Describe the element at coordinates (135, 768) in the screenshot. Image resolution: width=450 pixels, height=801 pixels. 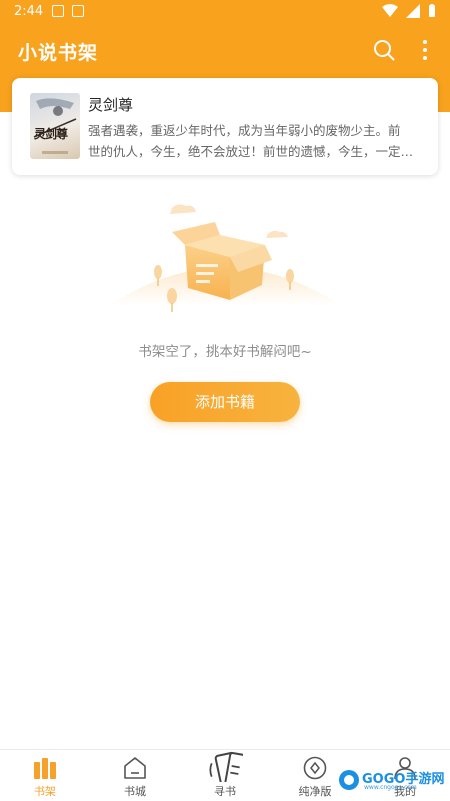
I see `bookstore-icon` at that location.